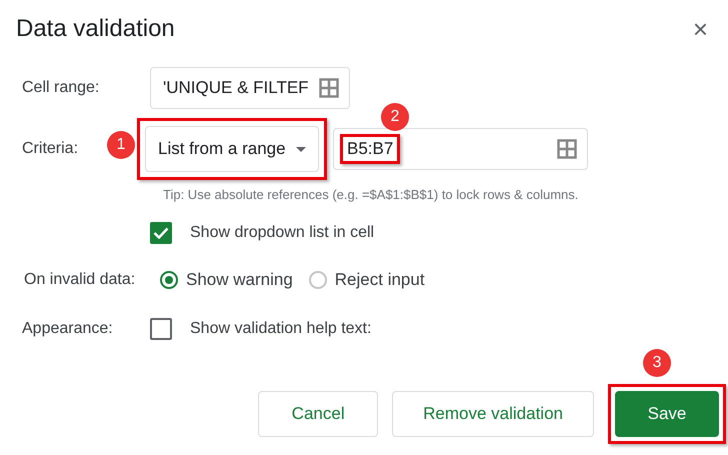 The image size is (728, 455). I want to click on radio-label: Show warning, so click(239, 280).